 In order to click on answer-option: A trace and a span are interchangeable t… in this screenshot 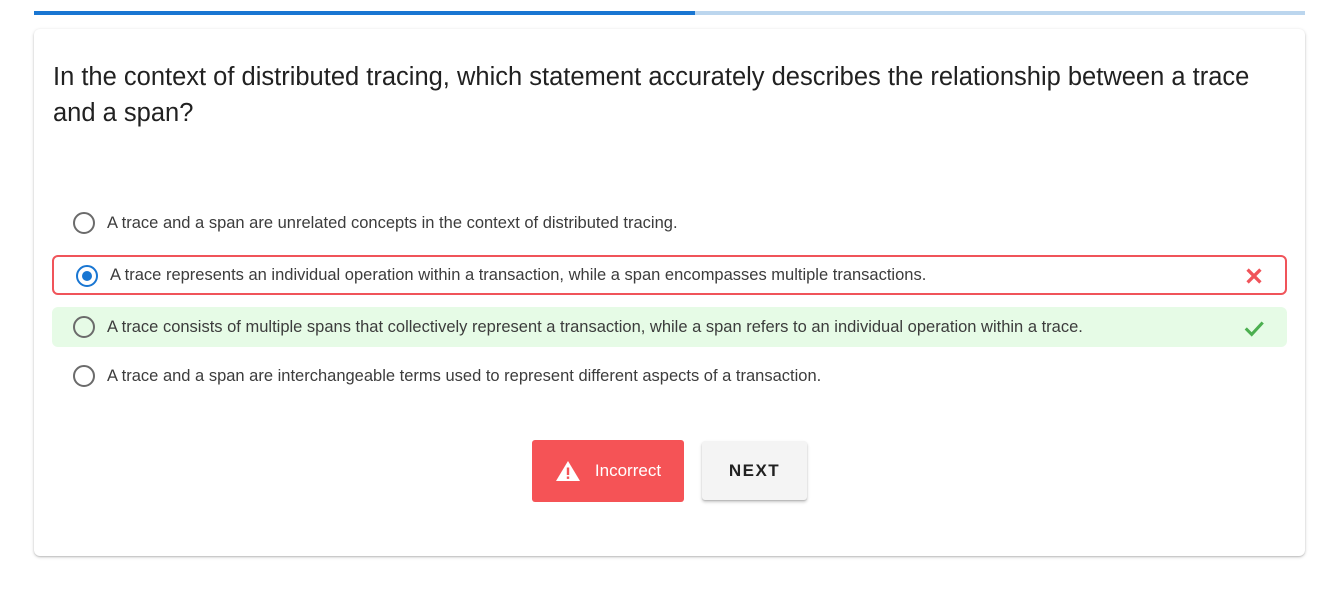, I will do `click(669, 376)`.